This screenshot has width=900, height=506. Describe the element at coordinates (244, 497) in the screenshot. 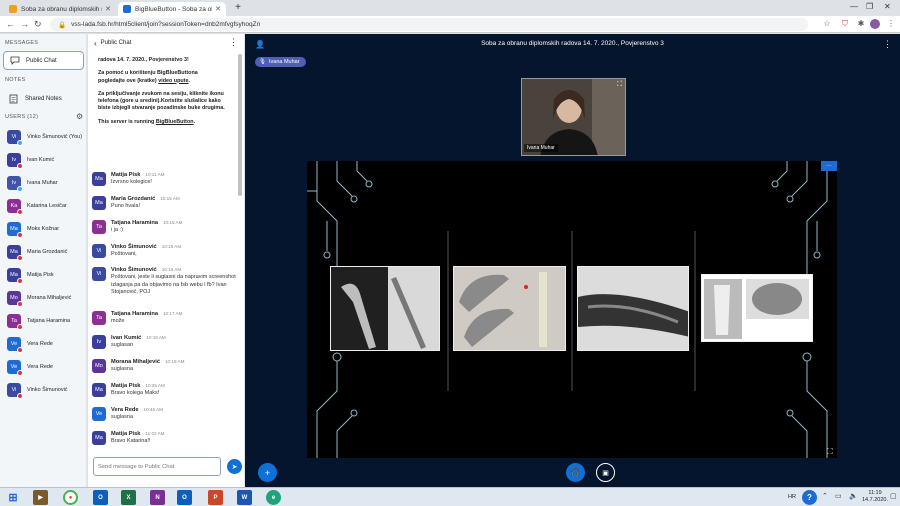

I see `word-icon: W` at that location.